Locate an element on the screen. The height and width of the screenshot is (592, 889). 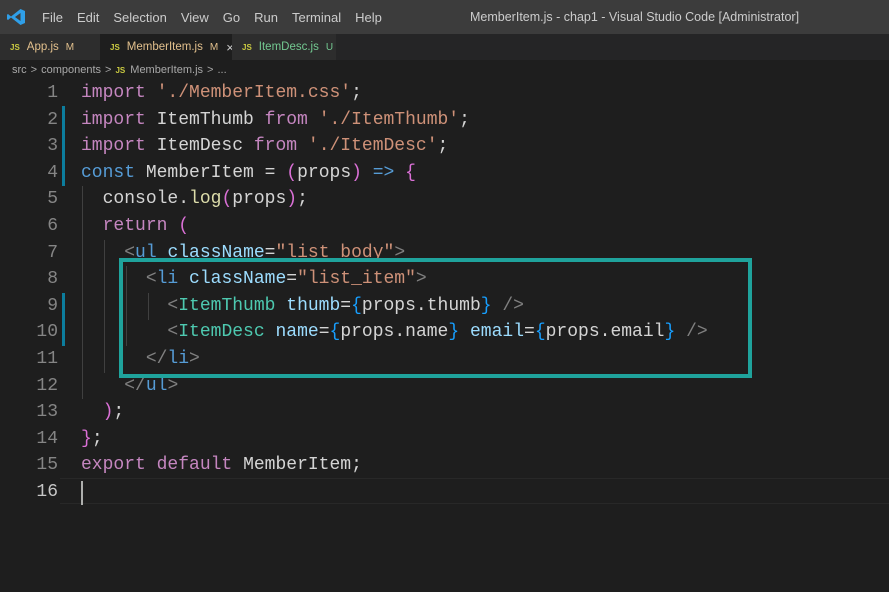
tab-itemdesc-js: JS ItemDesc.js U is located at coordinates (284, 47).